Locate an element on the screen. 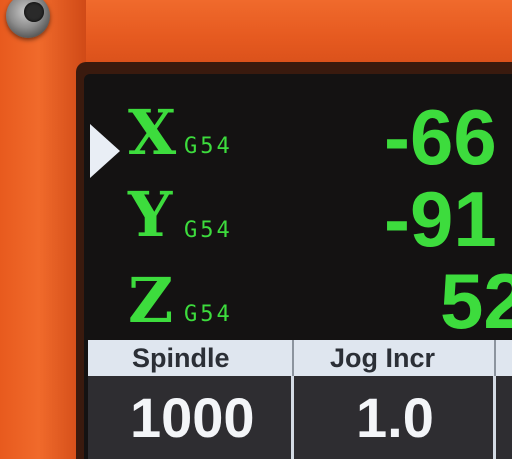  axis-row-y: Y G54 -91 is located at coordinates (298, 220).